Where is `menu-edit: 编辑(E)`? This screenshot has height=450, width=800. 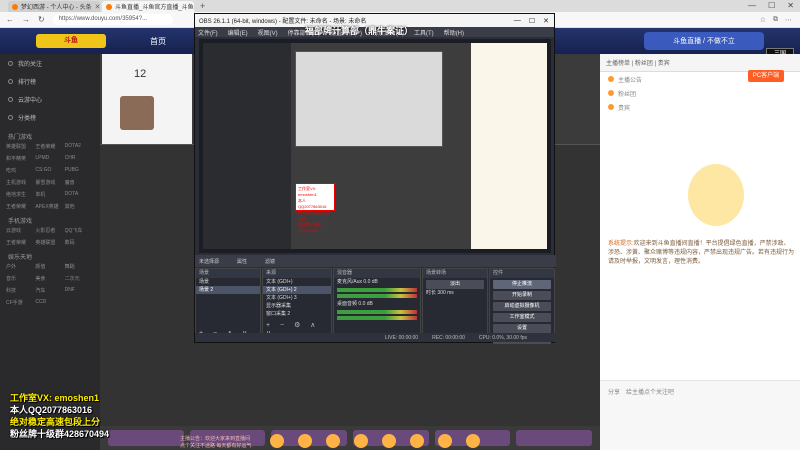 menu-edit: 编辑(E) is located at coordinates (238, 32).